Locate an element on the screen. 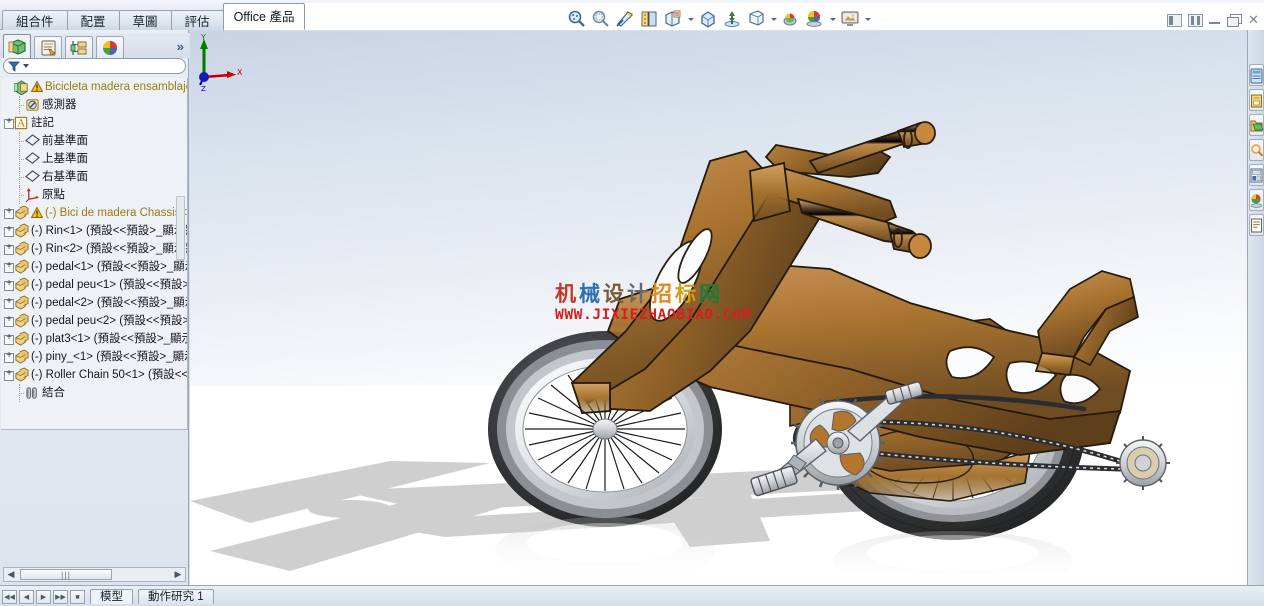  feature-tree-scrollbar is located at coordinates (180, 228).